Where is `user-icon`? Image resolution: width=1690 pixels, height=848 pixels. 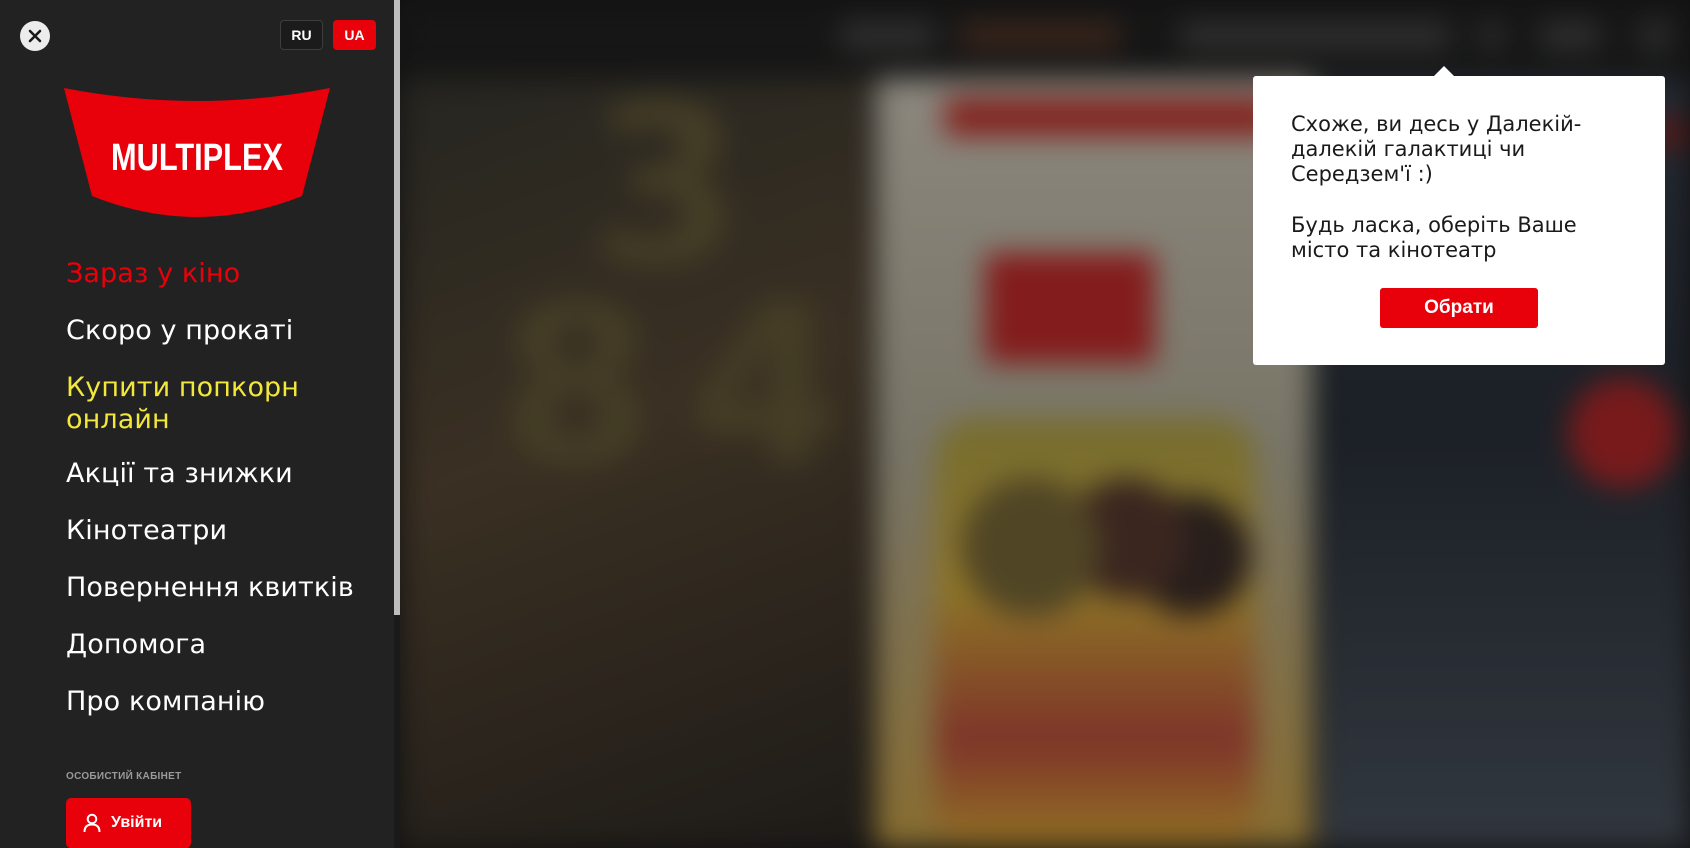 user-icon is located at coordinates (92, 823).